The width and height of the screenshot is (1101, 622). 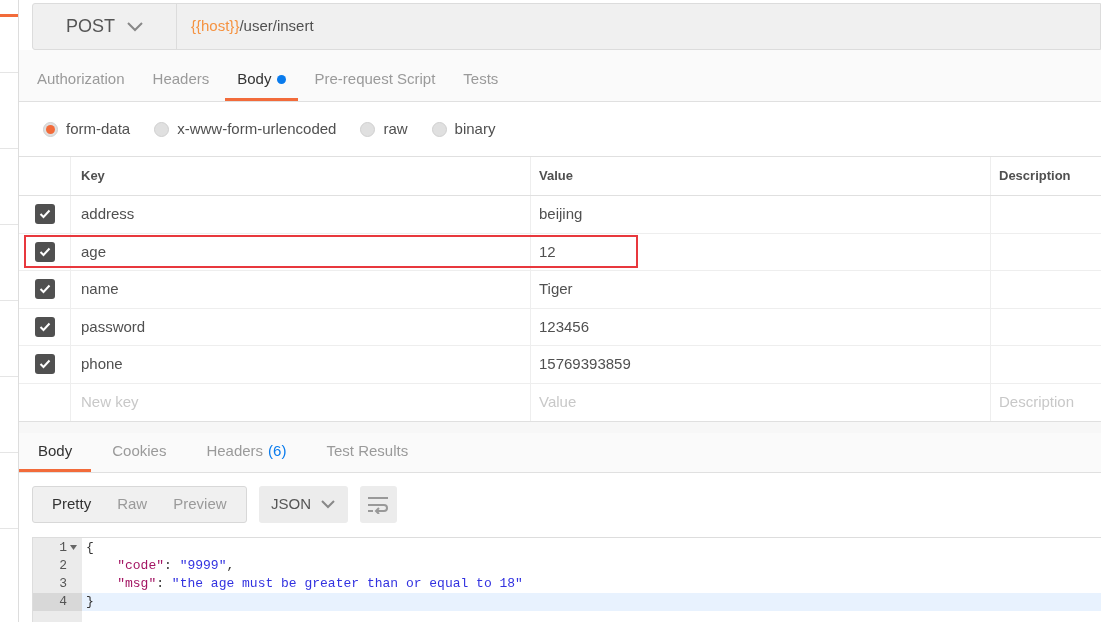 What do you see at coordinates (384, 129) in the screenshot?
I see `body-type-radio: raw` at bounding box center [384, 129].